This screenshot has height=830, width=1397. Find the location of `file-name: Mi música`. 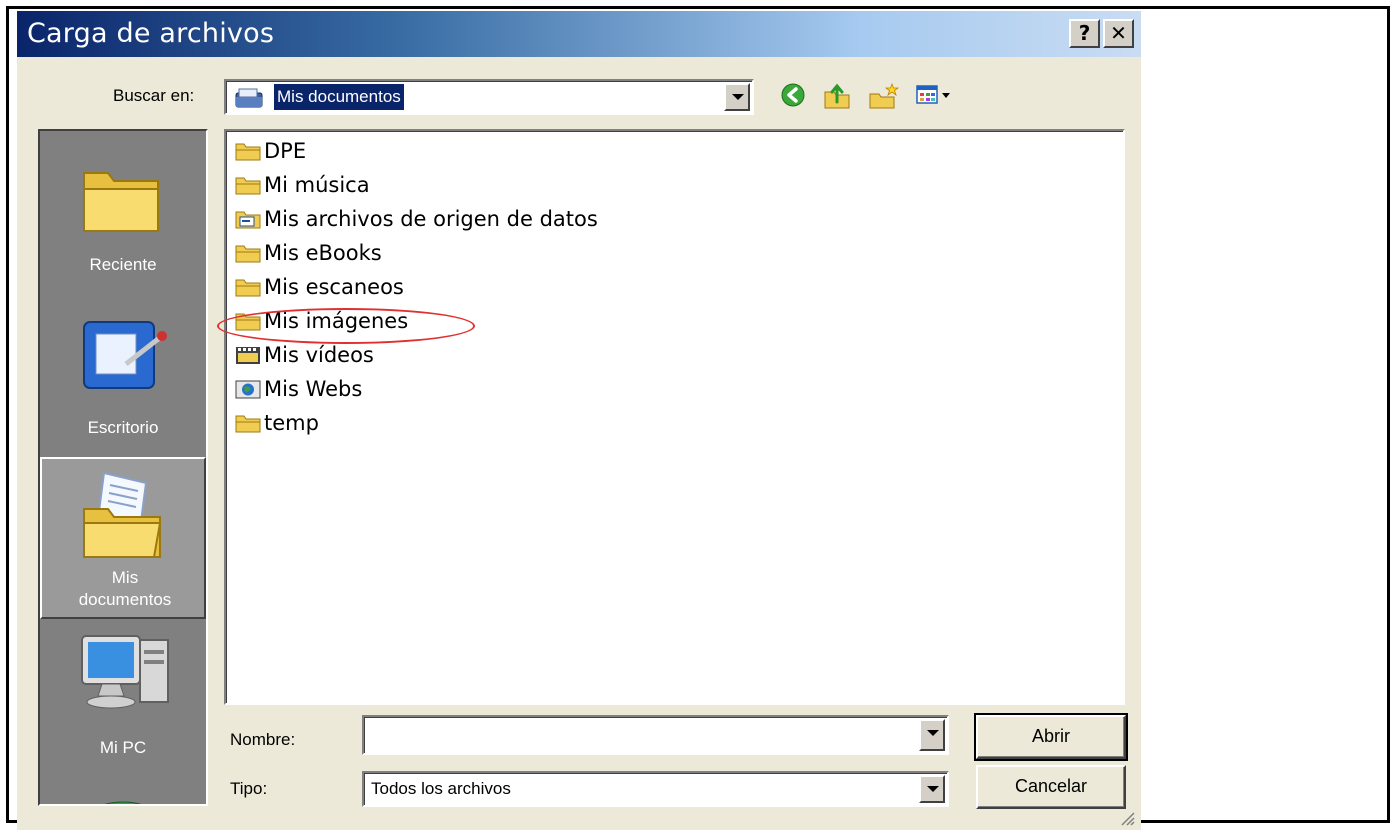

file-name: Mi música is located at coordinates (317, 185).